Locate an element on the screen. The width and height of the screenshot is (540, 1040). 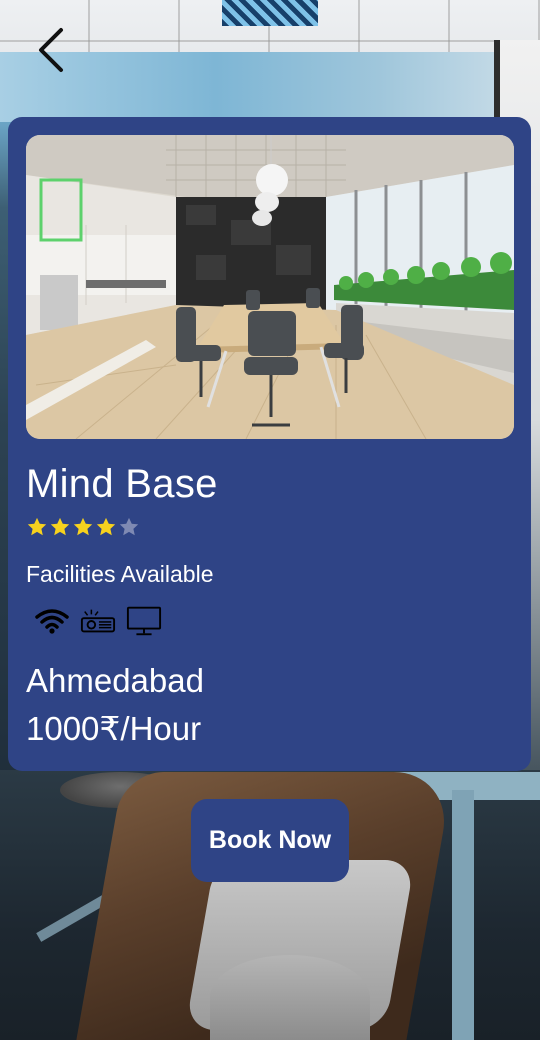
book-now-button: Book Now is located at coordinates (270, 840).